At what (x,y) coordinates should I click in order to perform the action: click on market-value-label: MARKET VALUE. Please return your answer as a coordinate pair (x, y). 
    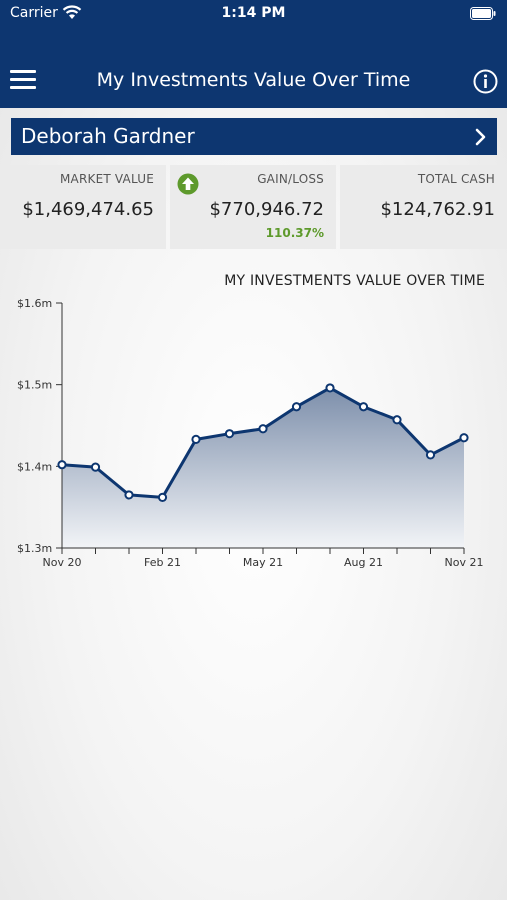
    Looking at the image, I should click on (107, 179).